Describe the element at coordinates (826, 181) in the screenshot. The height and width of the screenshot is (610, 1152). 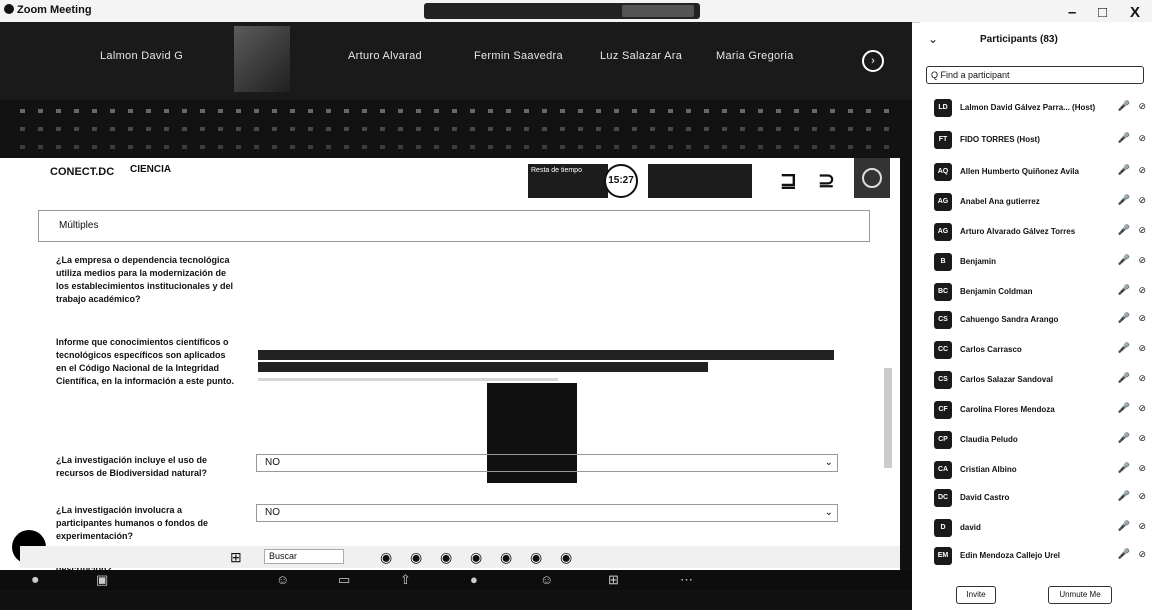
I see `nav-icon-2: ⊇` at that location.